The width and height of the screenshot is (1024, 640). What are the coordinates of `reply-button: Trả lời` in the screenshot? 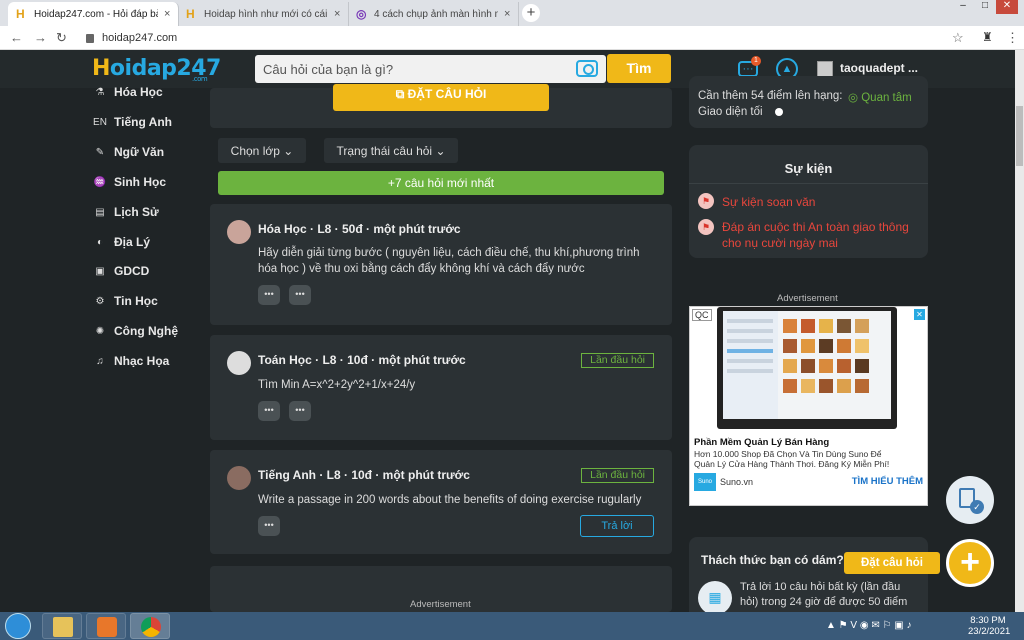 It's located at (617, 526).